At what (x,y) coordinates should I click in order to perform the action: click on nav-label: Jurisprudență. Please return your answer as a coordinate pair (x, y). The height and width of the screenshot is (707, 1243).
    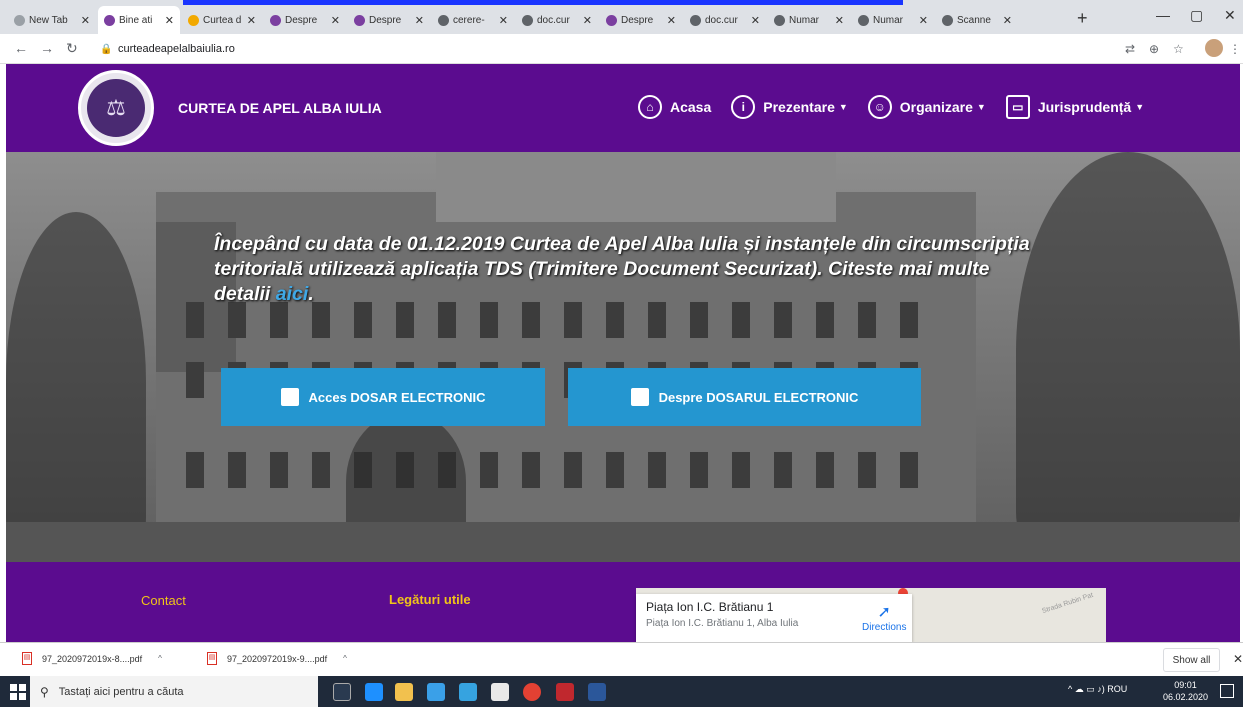
    Looking at the image, I should click on (1084, 107).